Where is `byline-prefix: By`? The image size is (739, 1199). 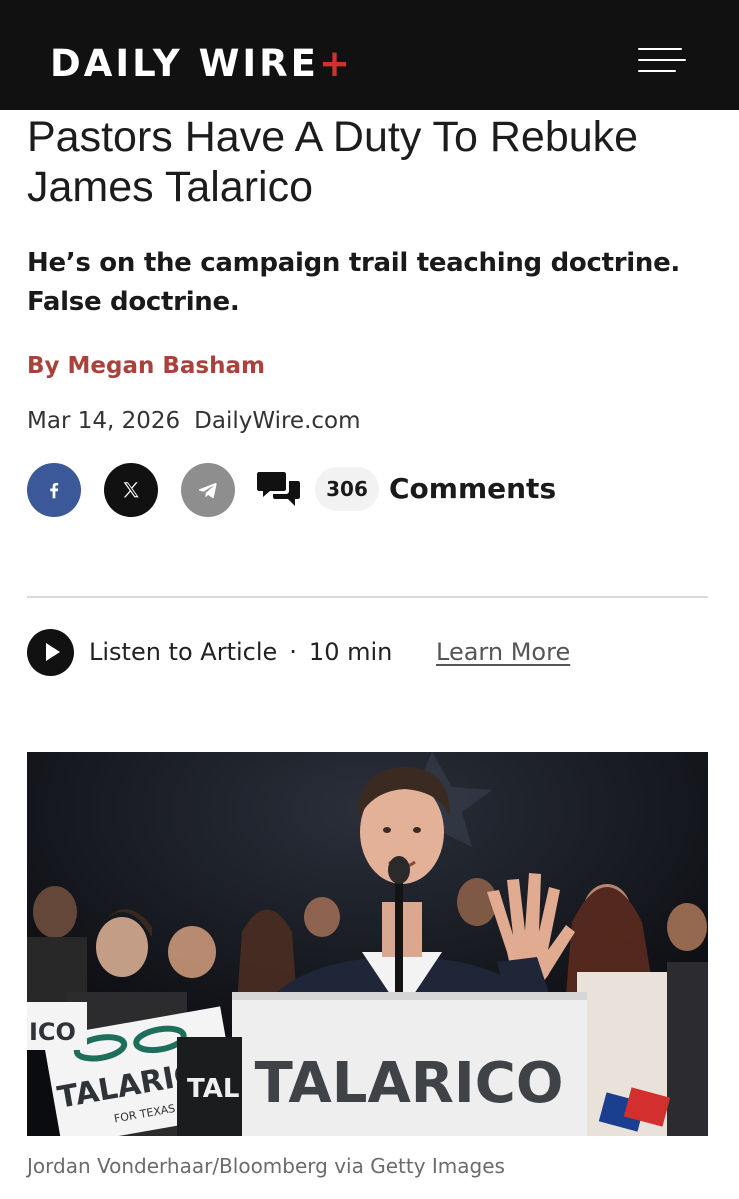 byline-prefix: By is located at coordinates (43, 366).